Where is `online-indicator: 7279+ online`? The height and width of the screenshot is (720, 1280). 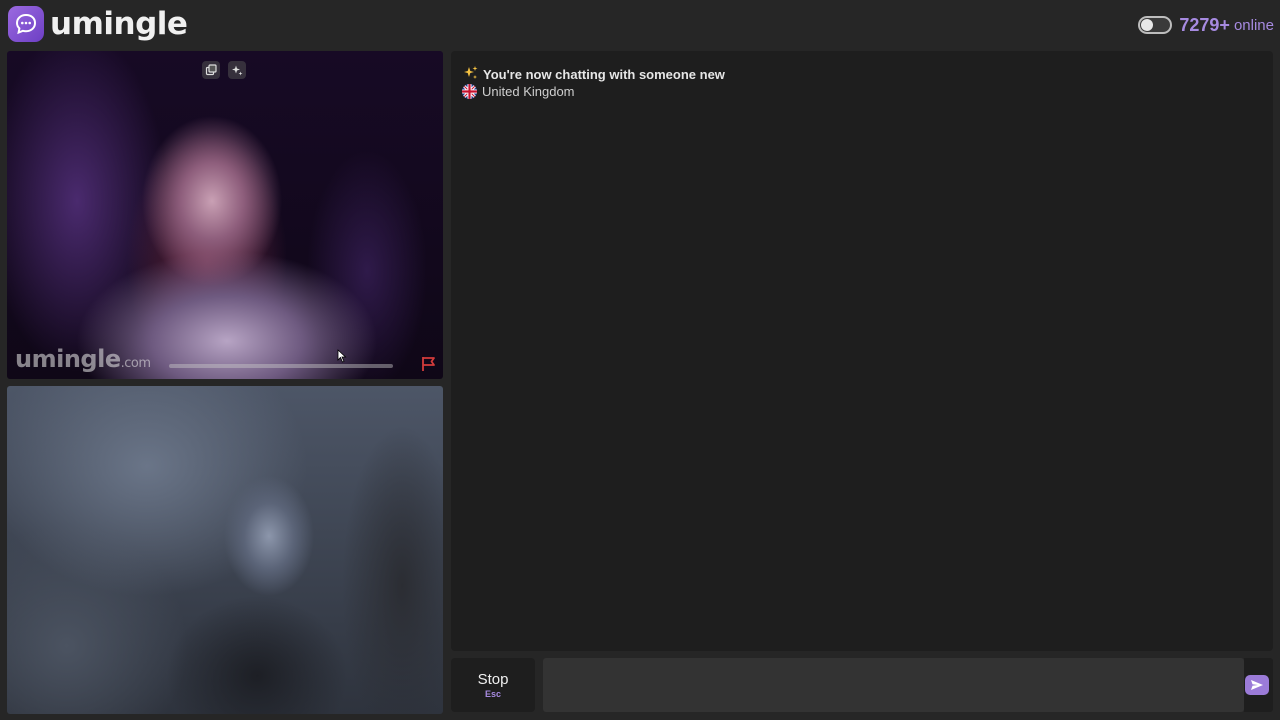 online-indicator: 7279+ online is located at coordinates (1206, 25).